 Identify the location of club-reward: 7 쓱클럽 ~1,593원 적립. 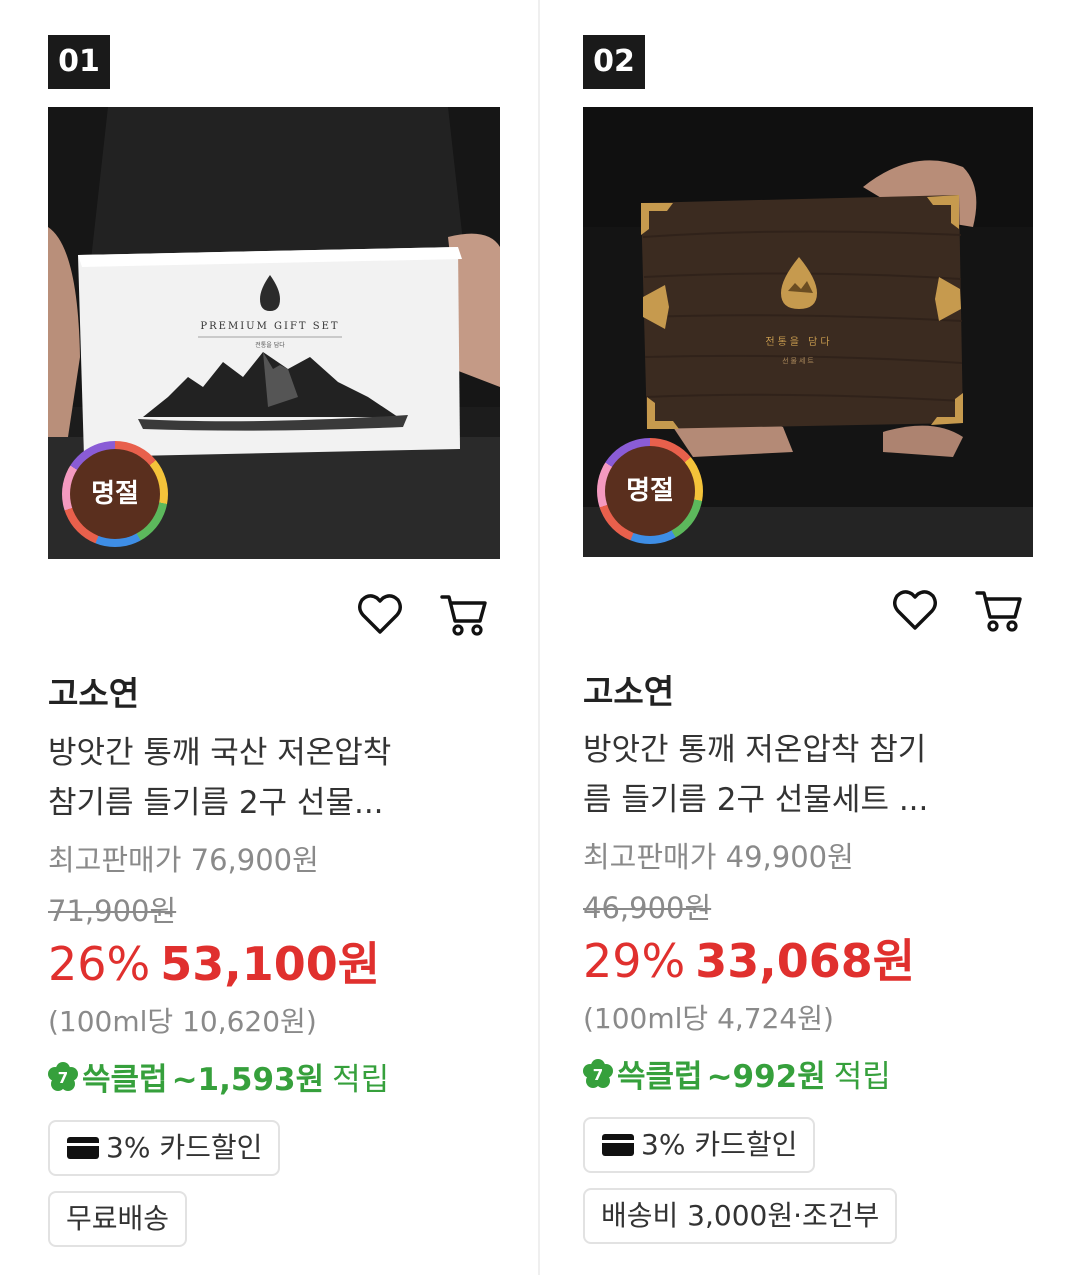
(218, 1076).